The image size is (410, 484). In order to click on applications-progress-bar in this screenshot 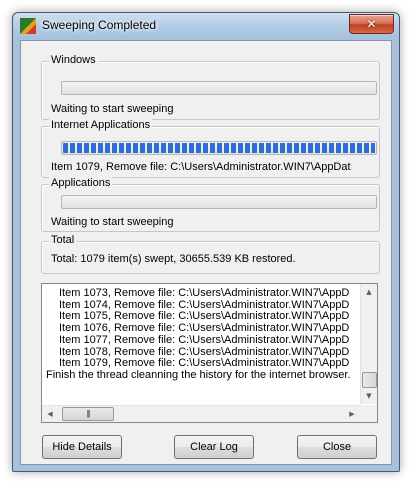, I will do `click(219, 202)`.